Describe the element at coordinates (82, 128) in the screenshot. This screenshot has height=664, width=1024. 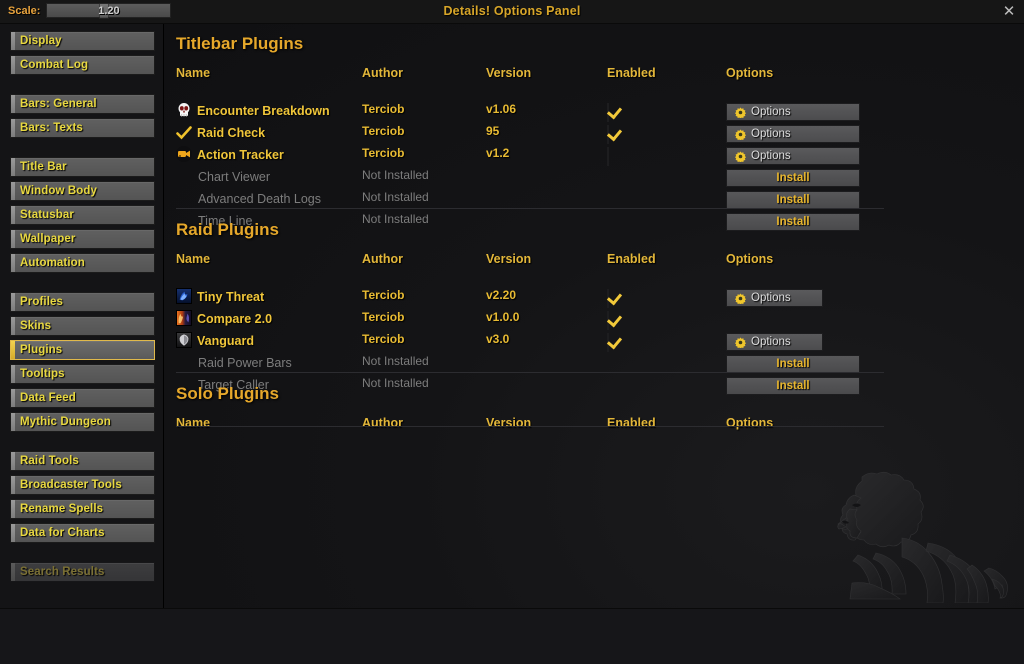
I see `sidebar-item-bars-texts: Bars: Texts` at that location.